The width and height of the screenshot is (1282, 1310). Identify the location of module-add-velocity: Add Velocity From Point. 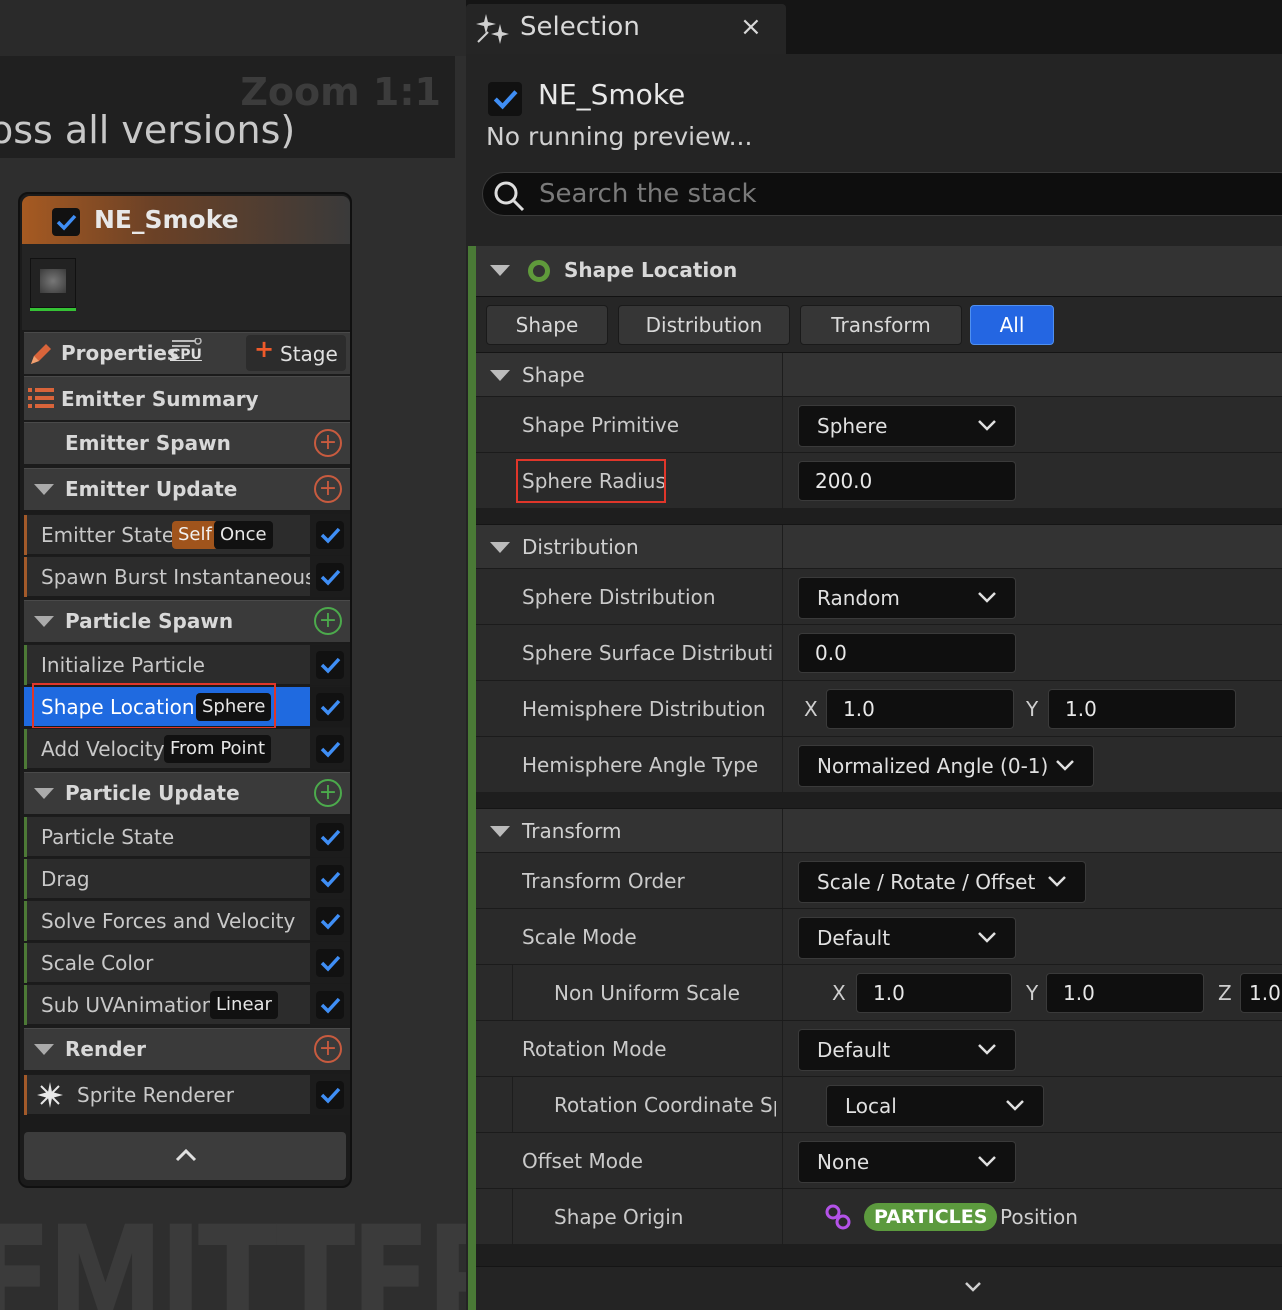
(187, 748).